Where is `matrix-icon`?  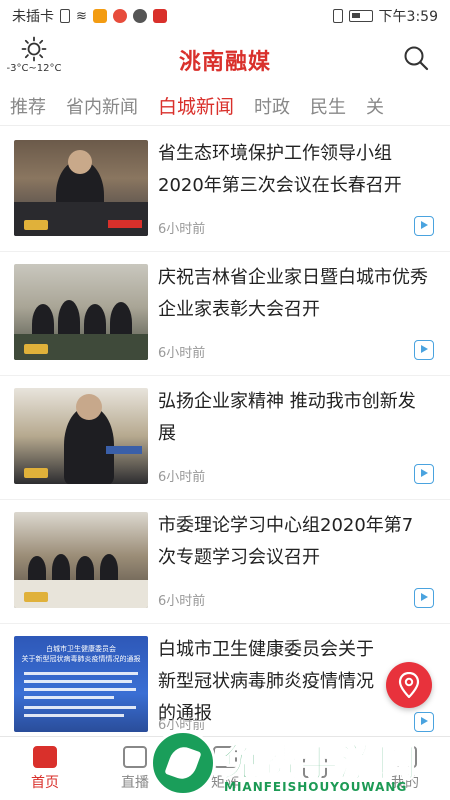 matrix-icon is located at coordinates (225, 756).